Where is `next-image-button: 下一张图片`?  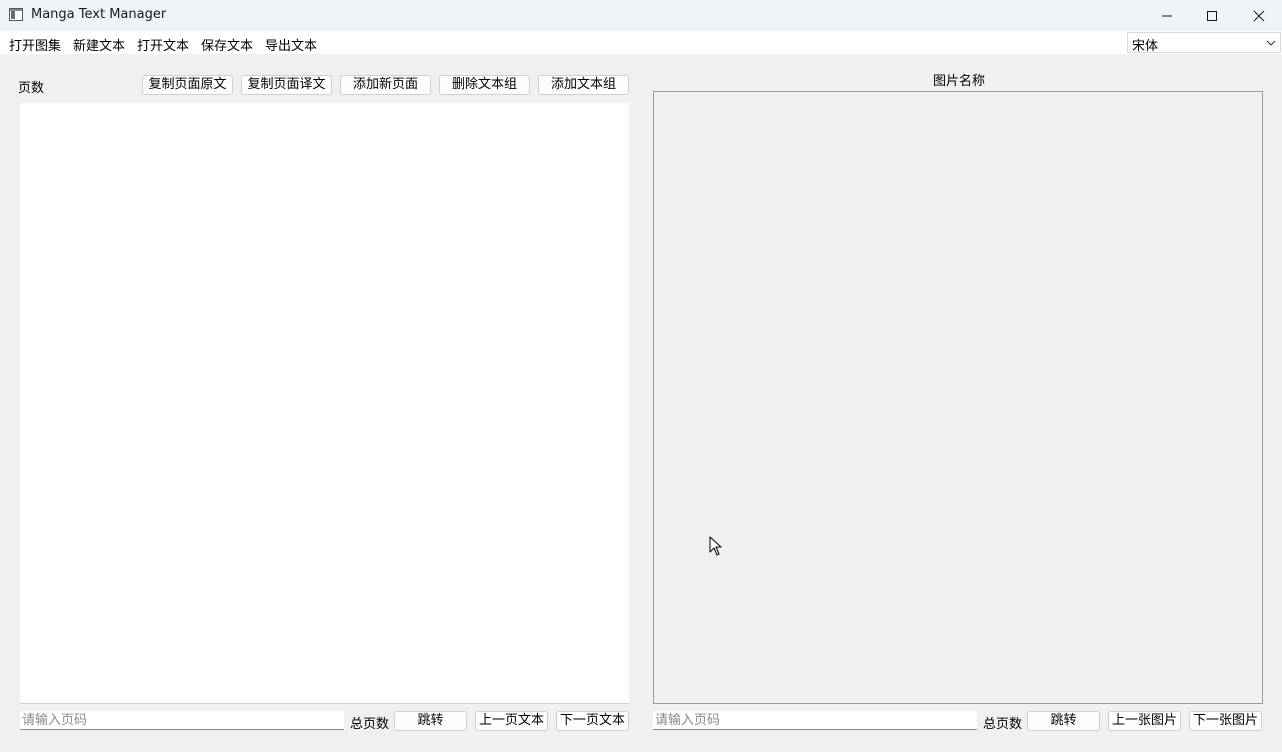
next-image-button: 下一张图片 is located at coordinates (1225, 721).